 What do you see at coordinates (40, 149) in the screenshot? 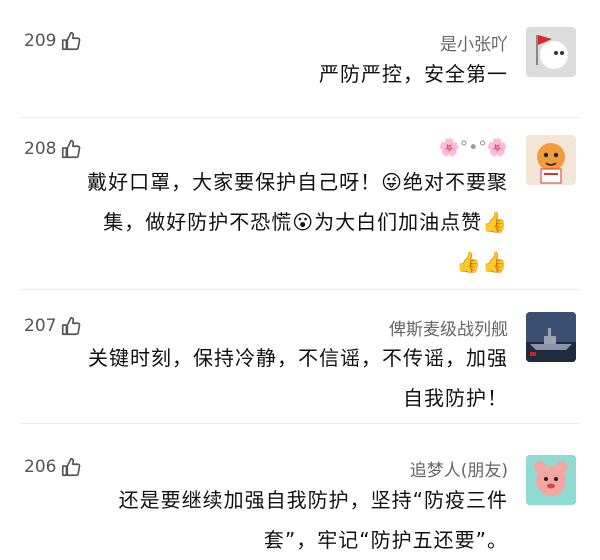
I see `like-number: 208` at bounding box center [40, 149].